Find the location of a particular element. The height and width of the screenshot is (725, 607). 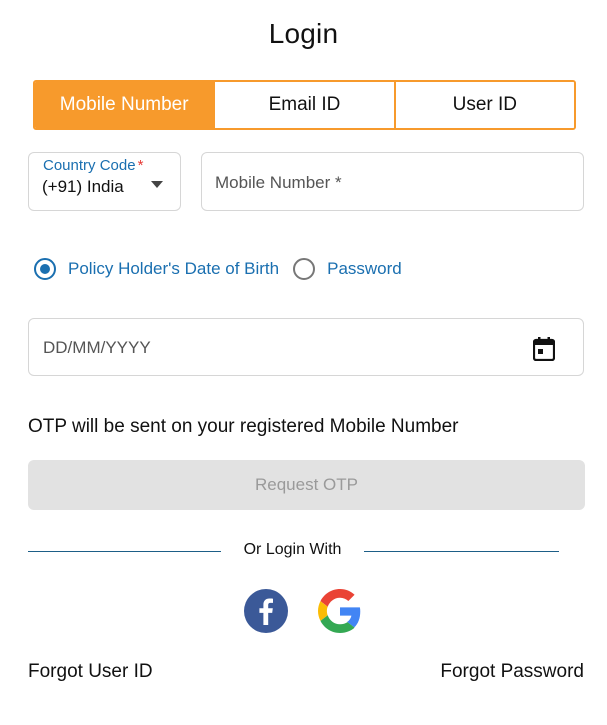

country-code-value: (+91) India is located at coordinates (83, 186).